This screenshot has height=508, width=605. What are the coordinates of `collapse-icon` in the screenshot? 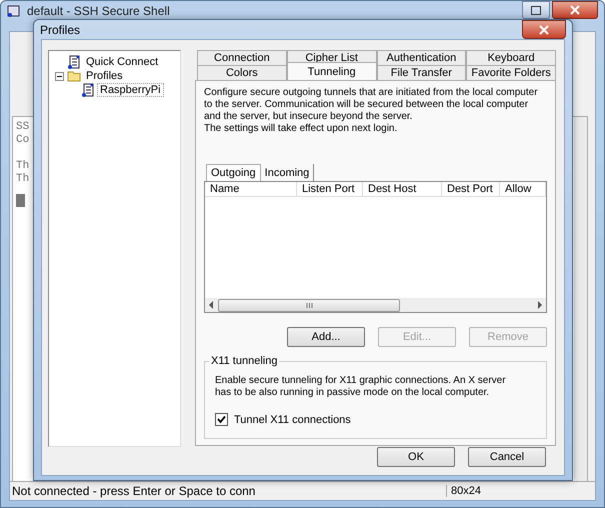 It's located at (59, 76).